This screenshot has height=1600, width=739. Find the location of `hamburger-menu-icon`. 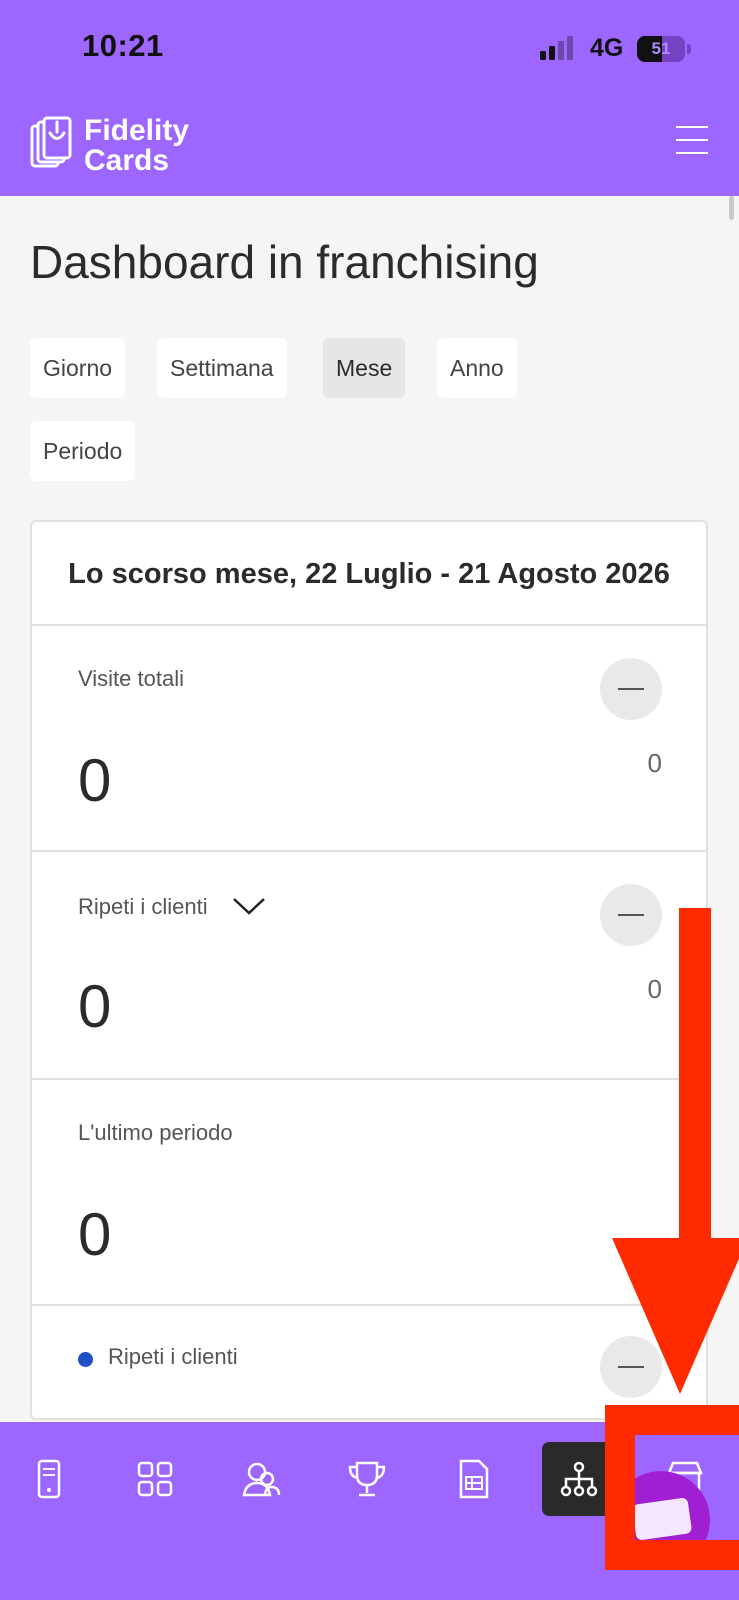

hamburger-menu-icon is located at coordinates (692, 141).